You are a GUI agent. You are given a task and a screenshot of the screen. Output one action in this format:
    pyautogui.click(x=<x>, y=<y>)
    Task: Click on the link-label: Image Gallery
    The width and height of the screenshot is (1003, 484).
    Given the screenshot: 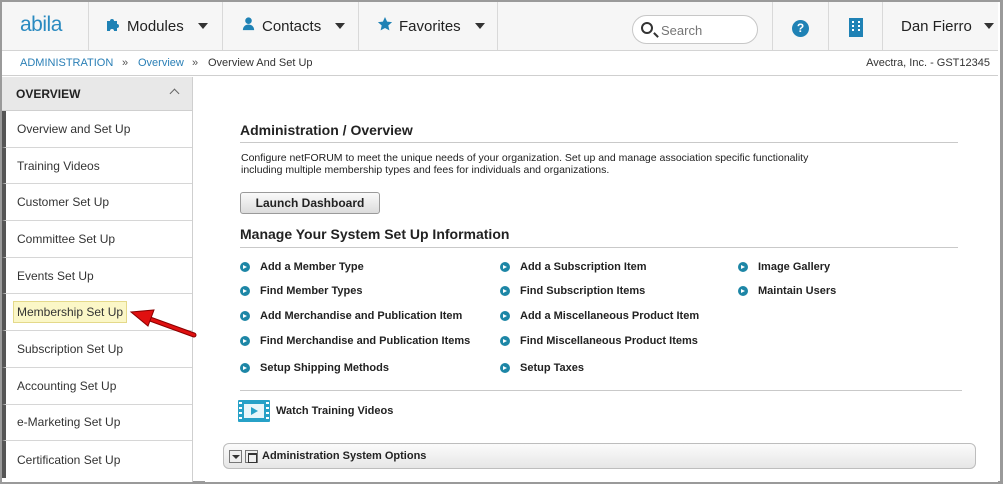 What is the action you would take?
    pyautogui.click(x=794, y=267)
    